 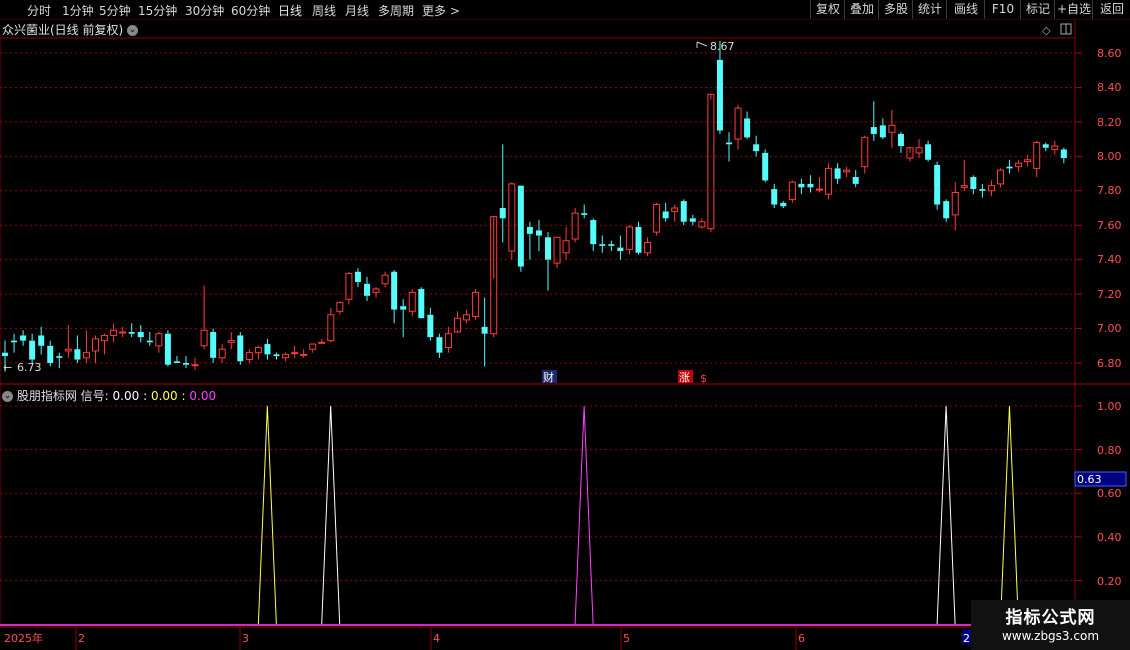 What do you see at coordinates (703, 378) in the screenshot?
I see `dollar-marker: $` at bounding box center [703, 378].